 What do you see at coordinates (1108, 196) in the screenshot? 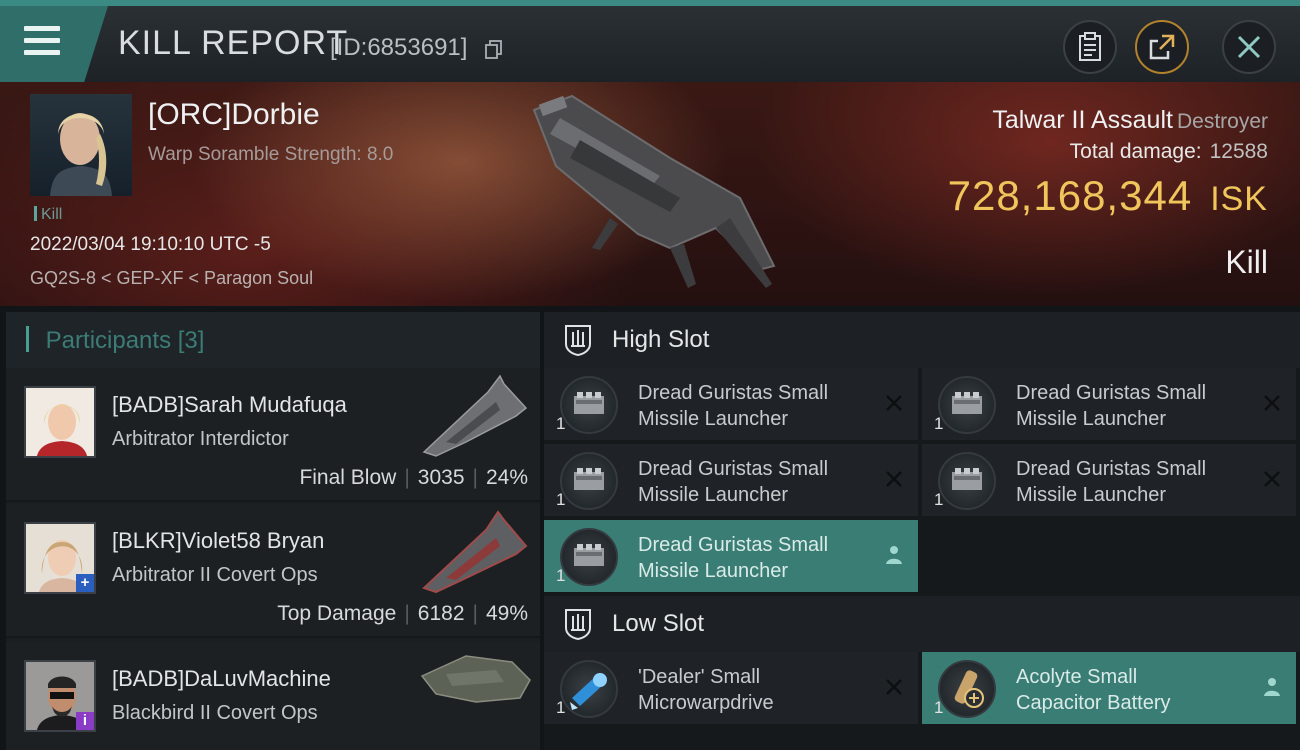
I see `isk-value: 728,168,344 ISK` at bounding box center [1108, 196].